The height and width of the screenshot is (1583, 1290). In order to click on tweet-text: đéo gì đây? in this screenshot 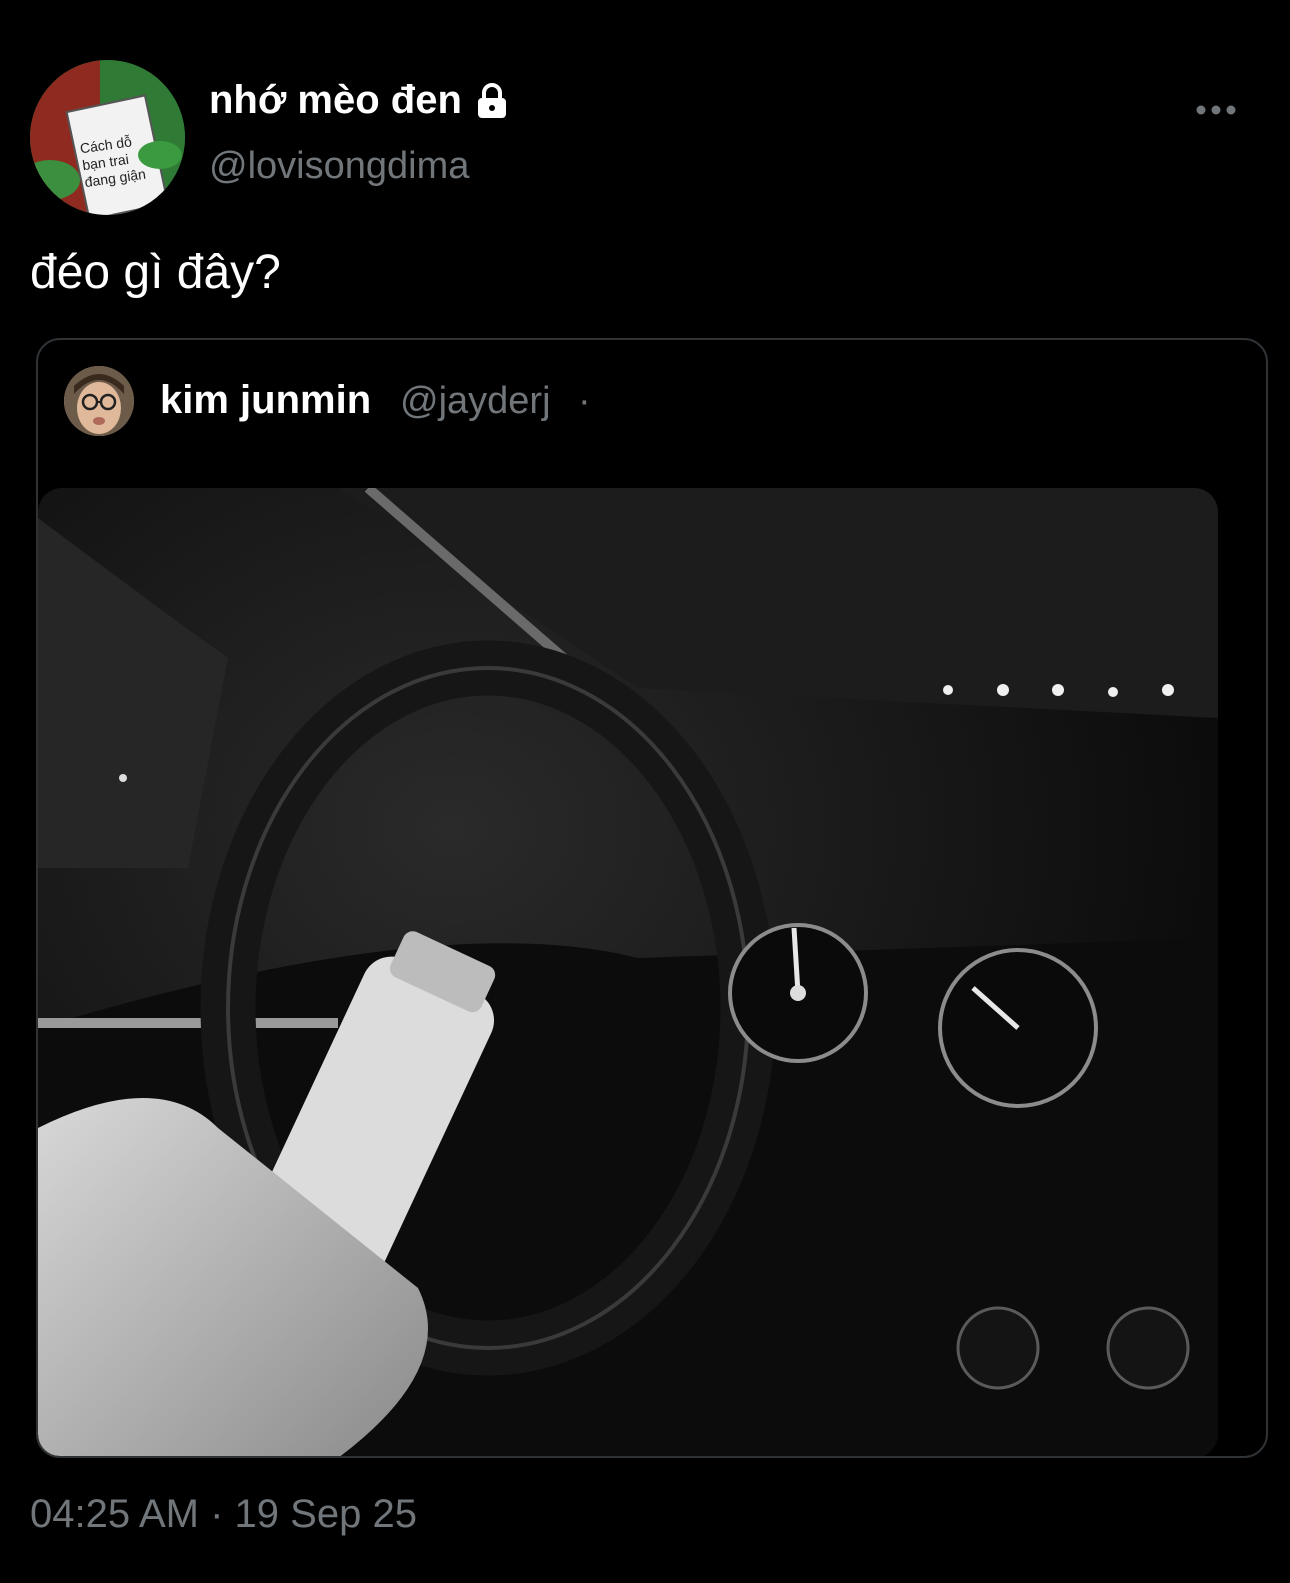, I will do `click(155, 272)`.